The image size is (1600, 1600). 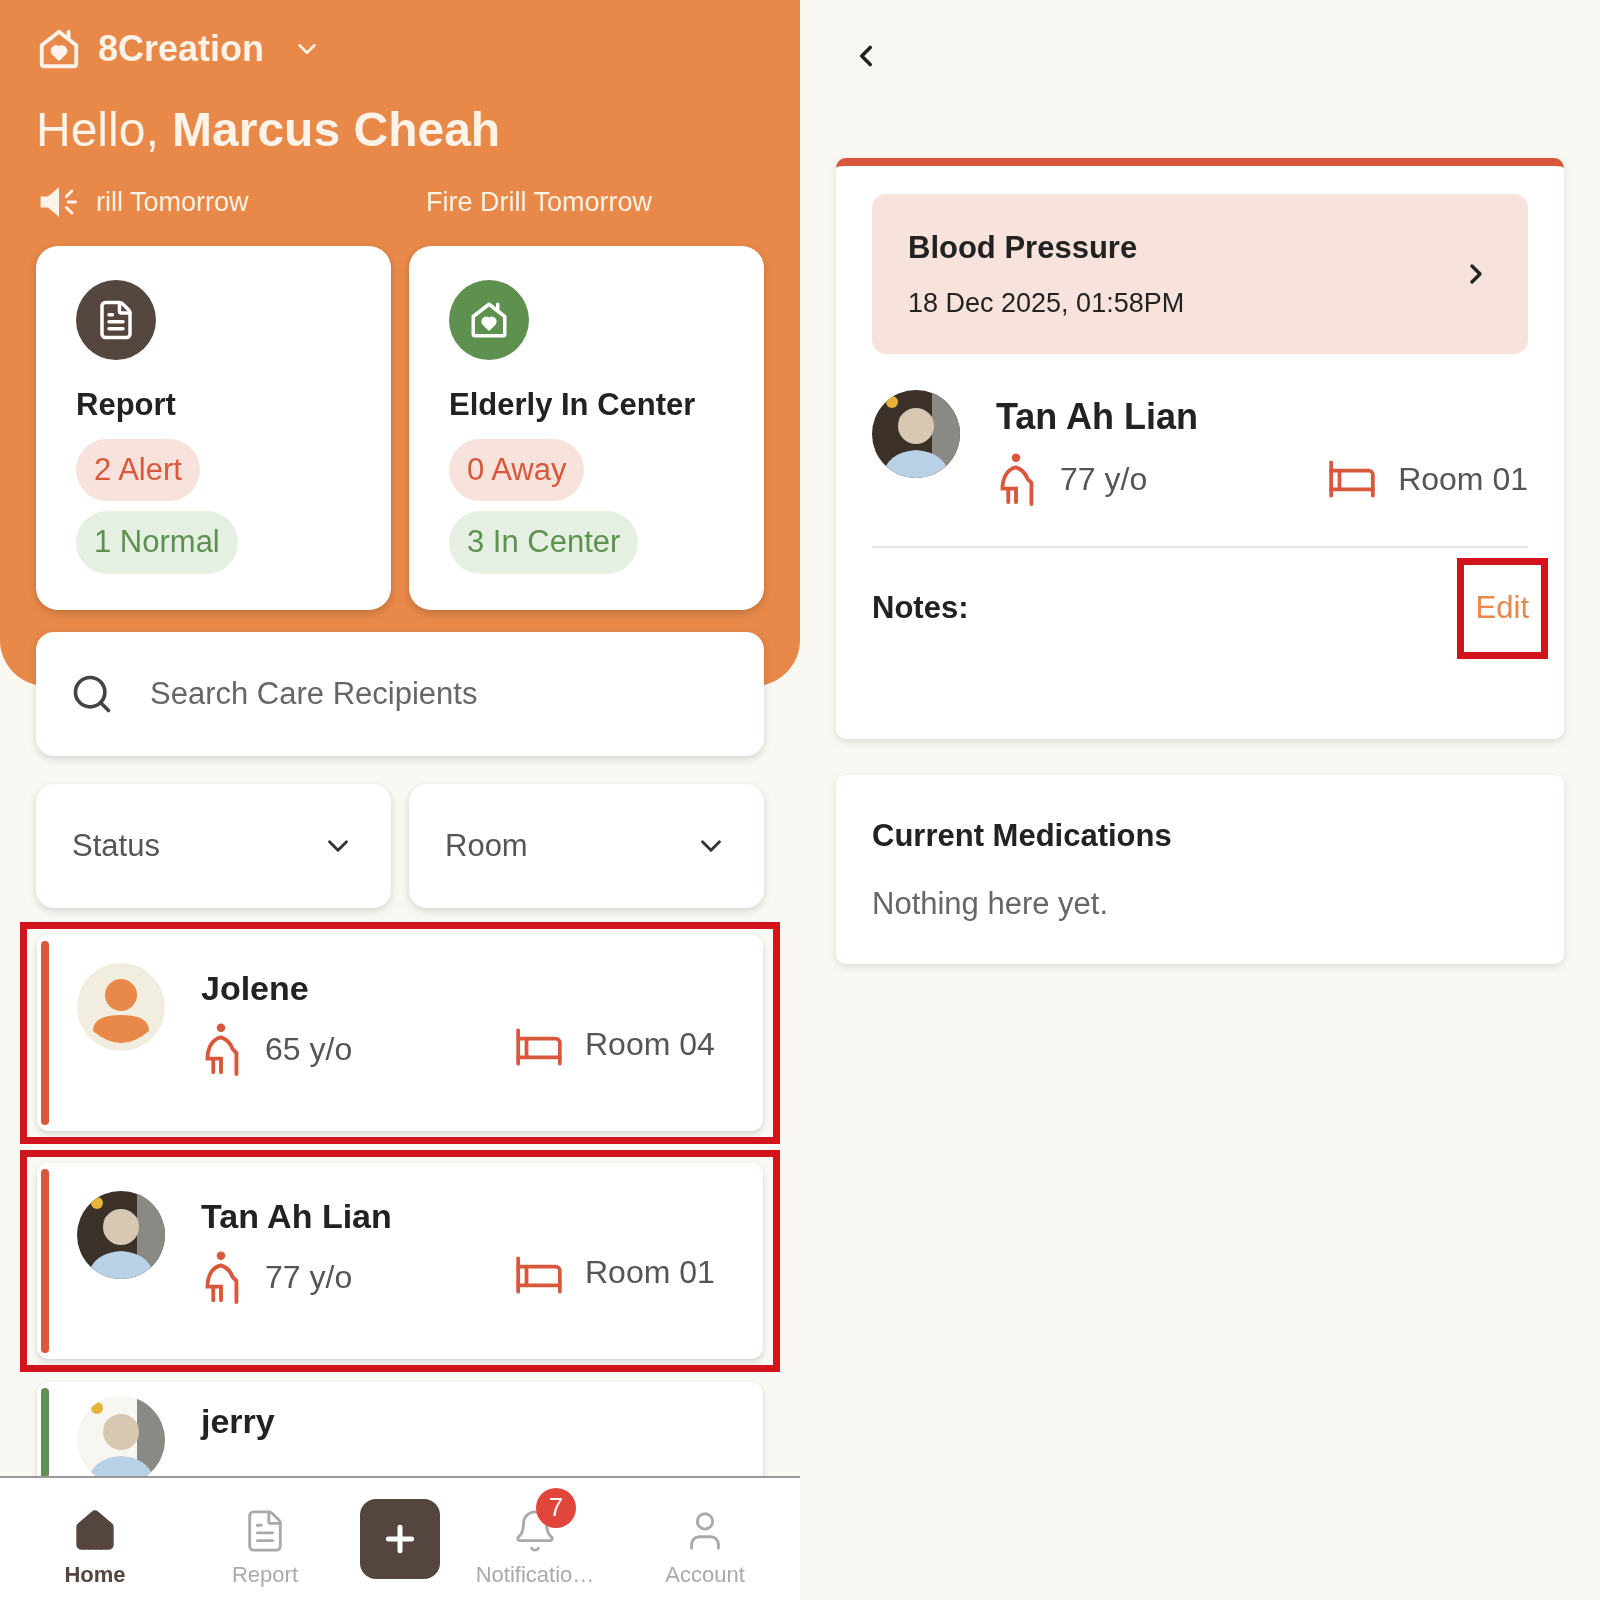 What do you see at coordinates (586, 846) in the screenshot?
I see `filter-dropdown: Room` at bounding box center [586, 846].